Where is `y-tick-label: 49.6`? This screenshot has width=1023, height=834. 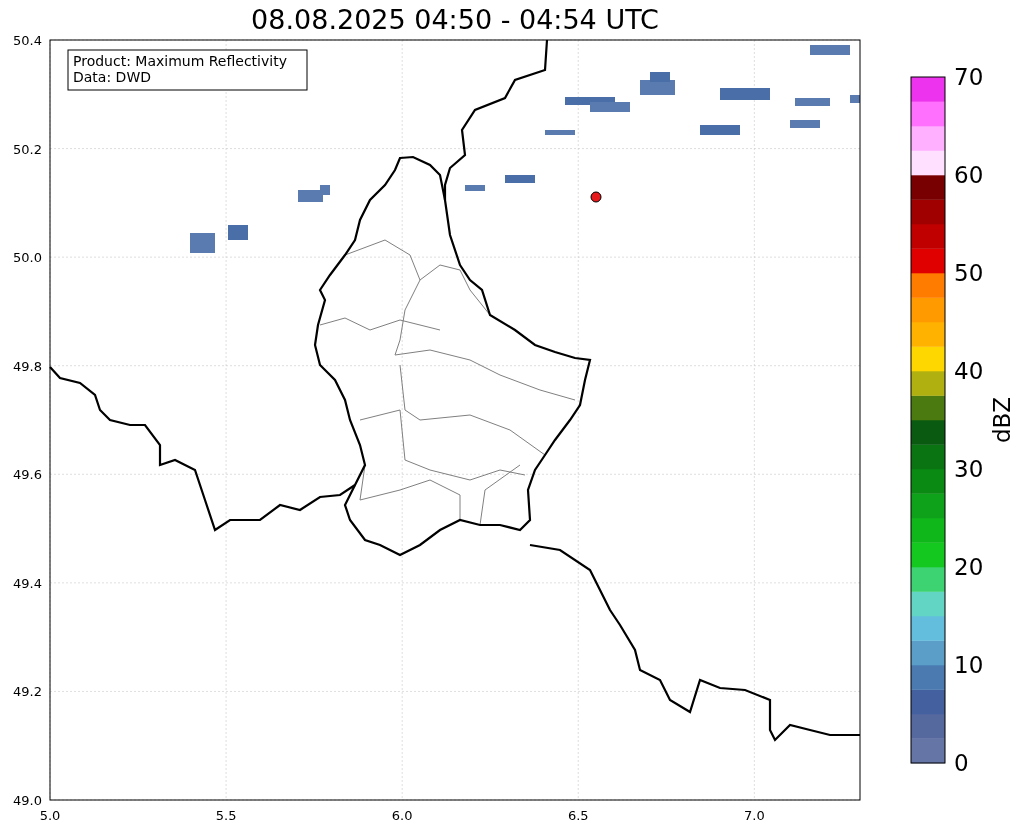 y-tick-label: 49.6 is located at coordinates (27, 475).